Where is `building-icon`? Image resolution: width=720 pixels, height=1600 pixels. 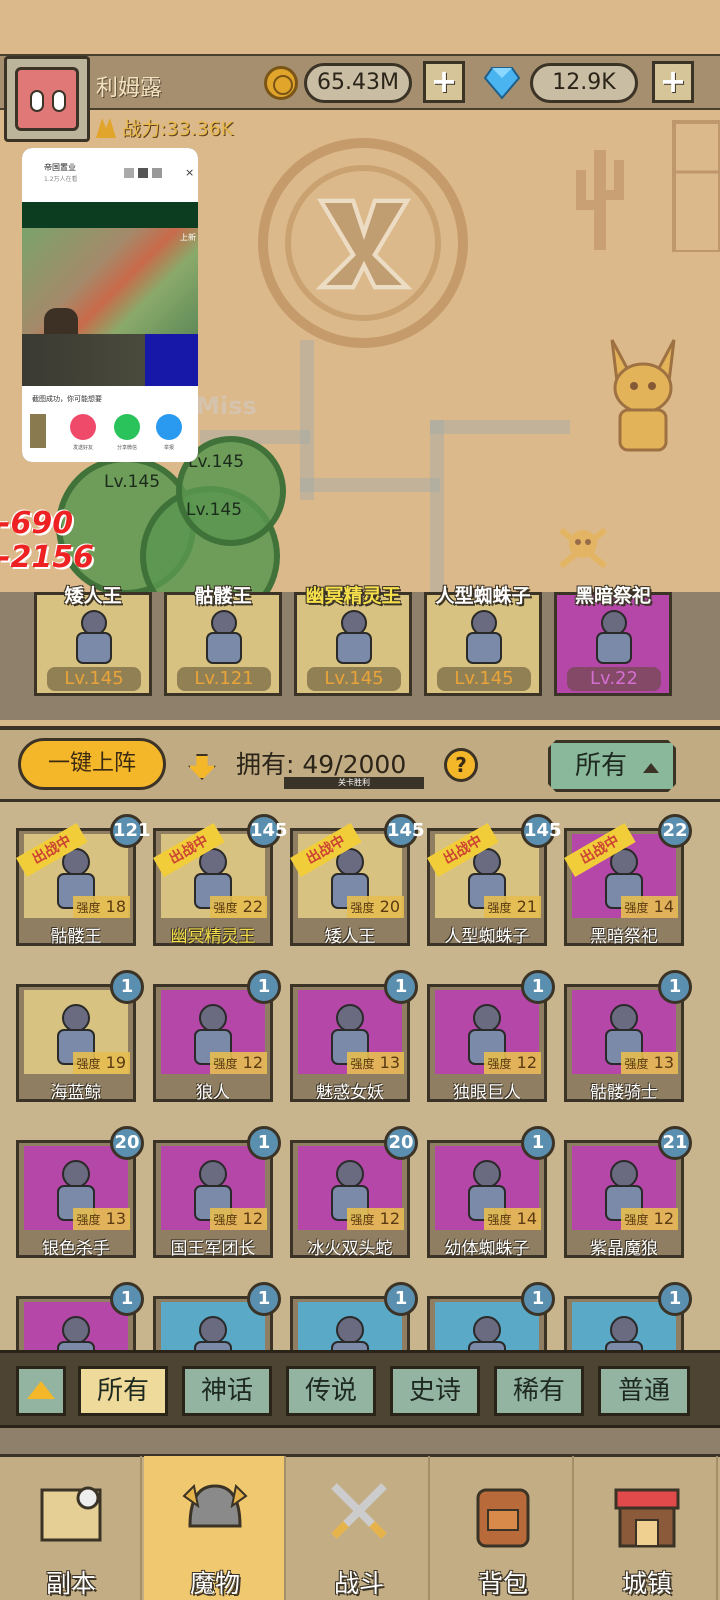 building-icon is located at coordinates (696, 186).